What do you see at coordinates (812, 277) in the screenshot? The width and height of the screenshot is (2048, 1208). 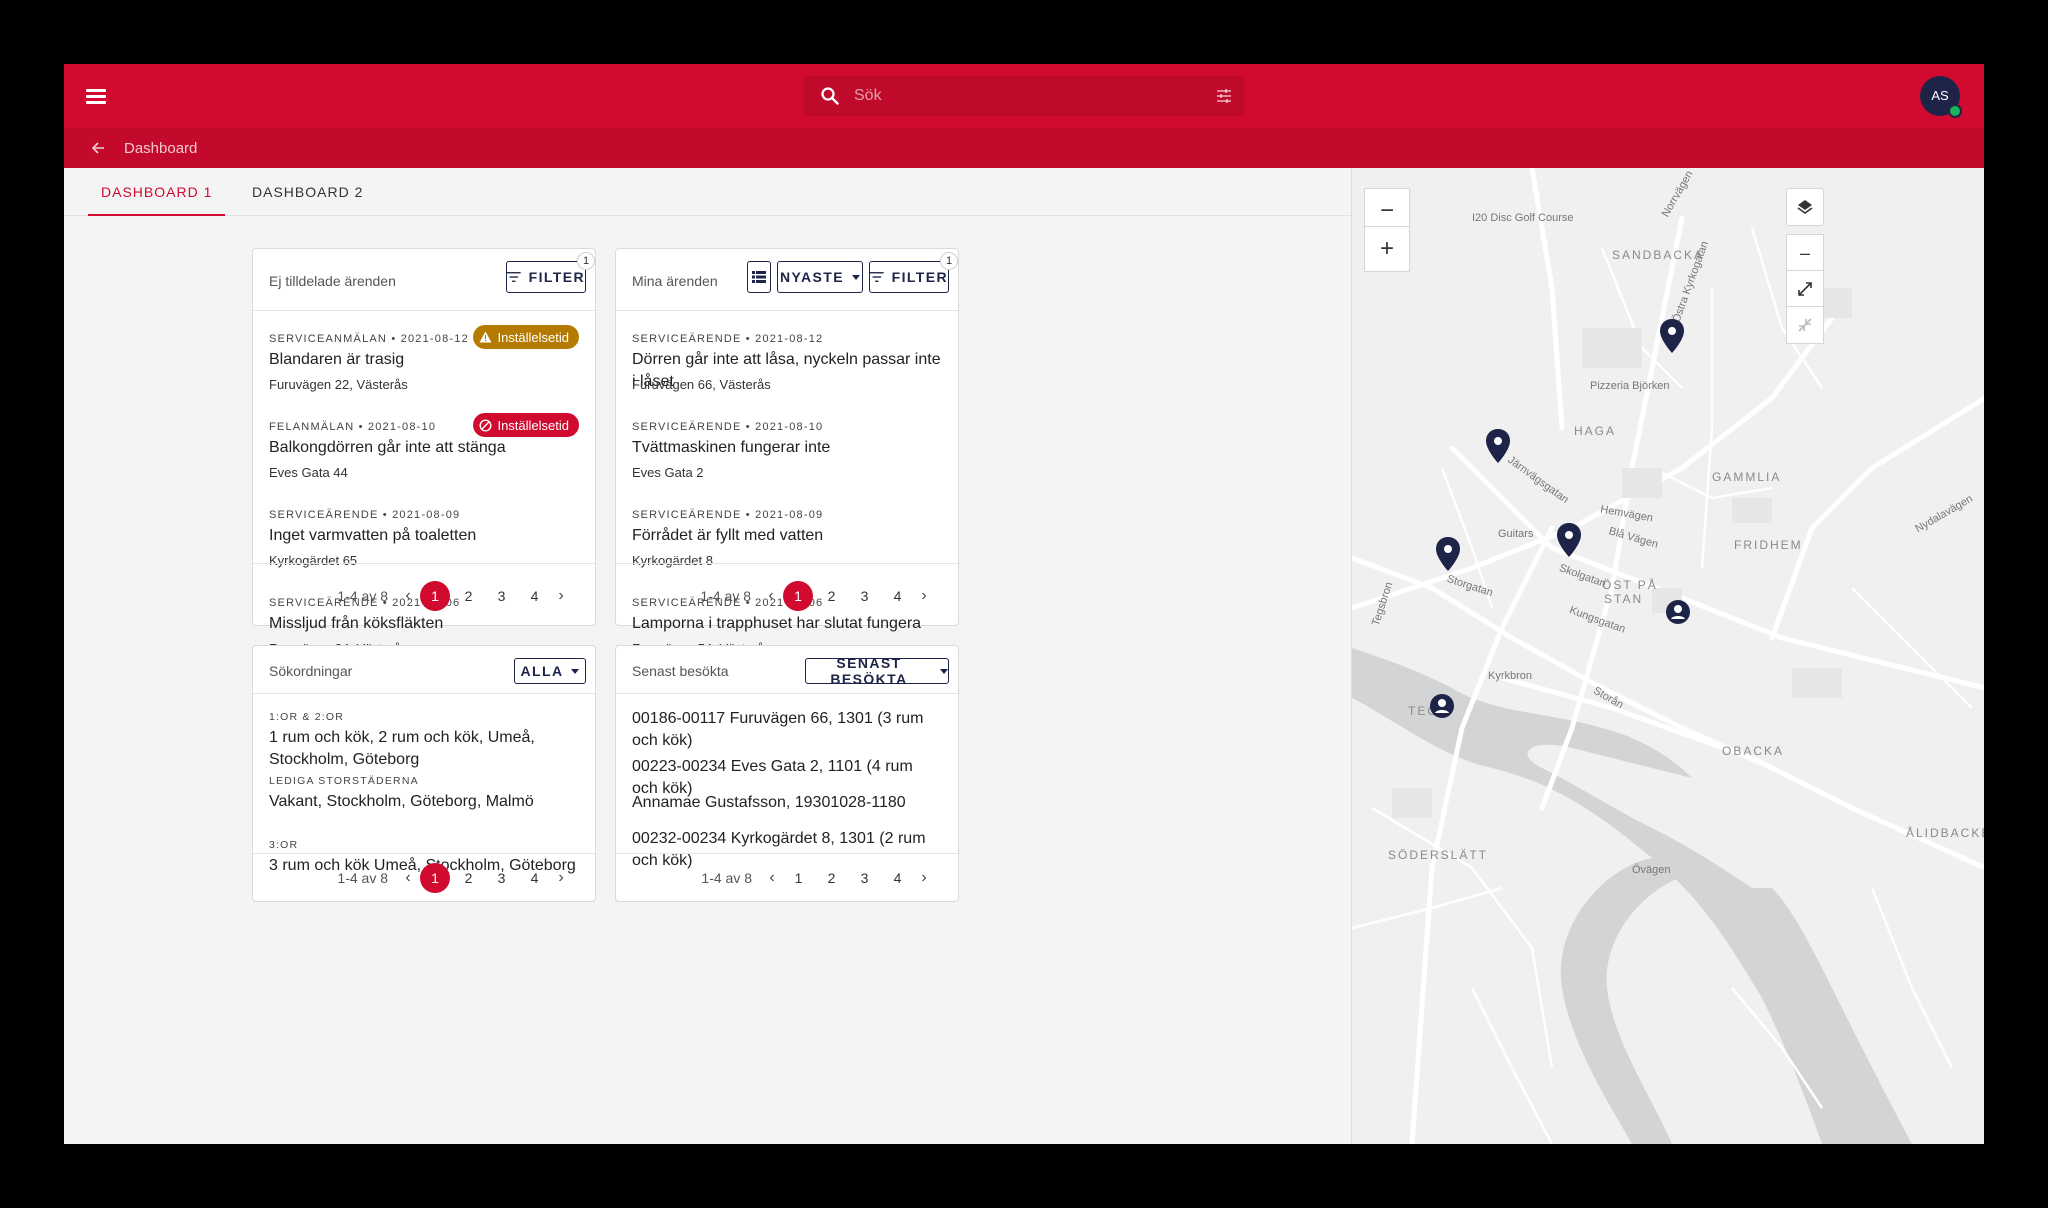 I see `sort-label: Nyaste` at bounding box center [812, 277].